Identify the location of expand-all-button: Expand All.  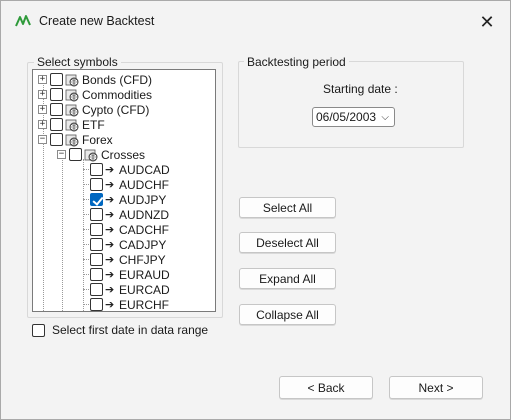
(287, 278).